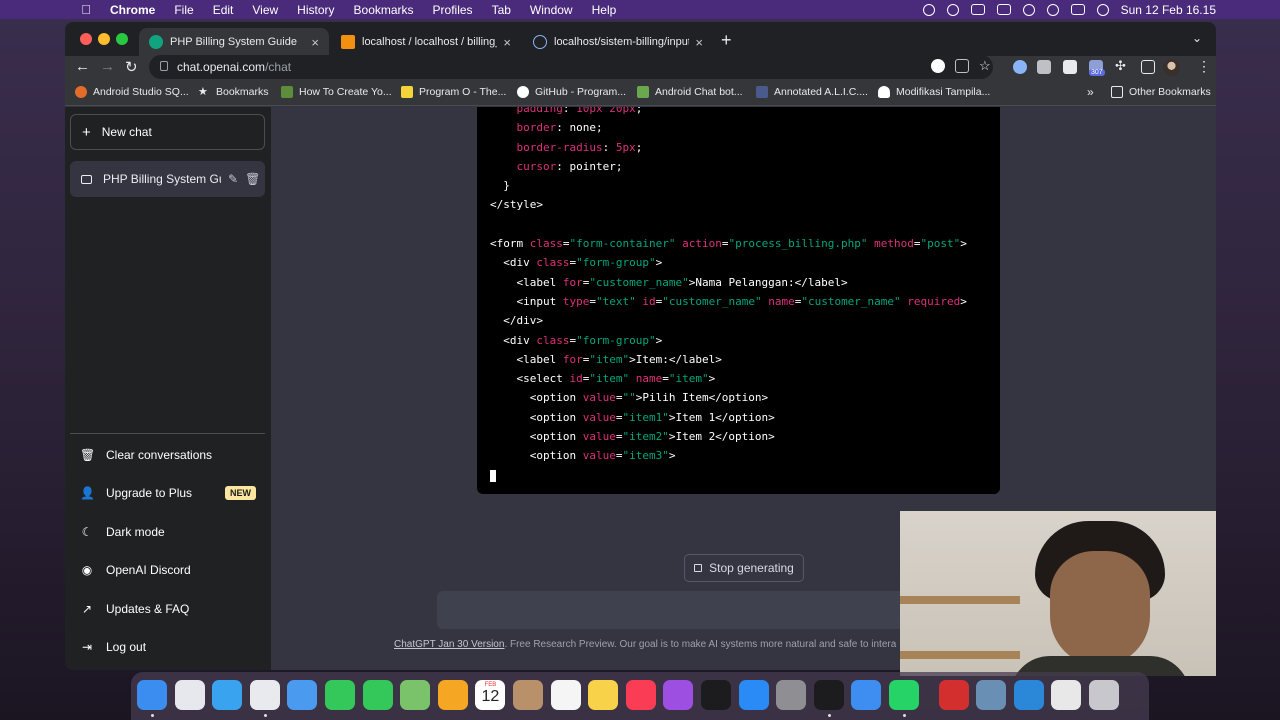 The height and width of the screenshot is (720, 1280). I want to click on dock-maps-icon, so click(415, 695).